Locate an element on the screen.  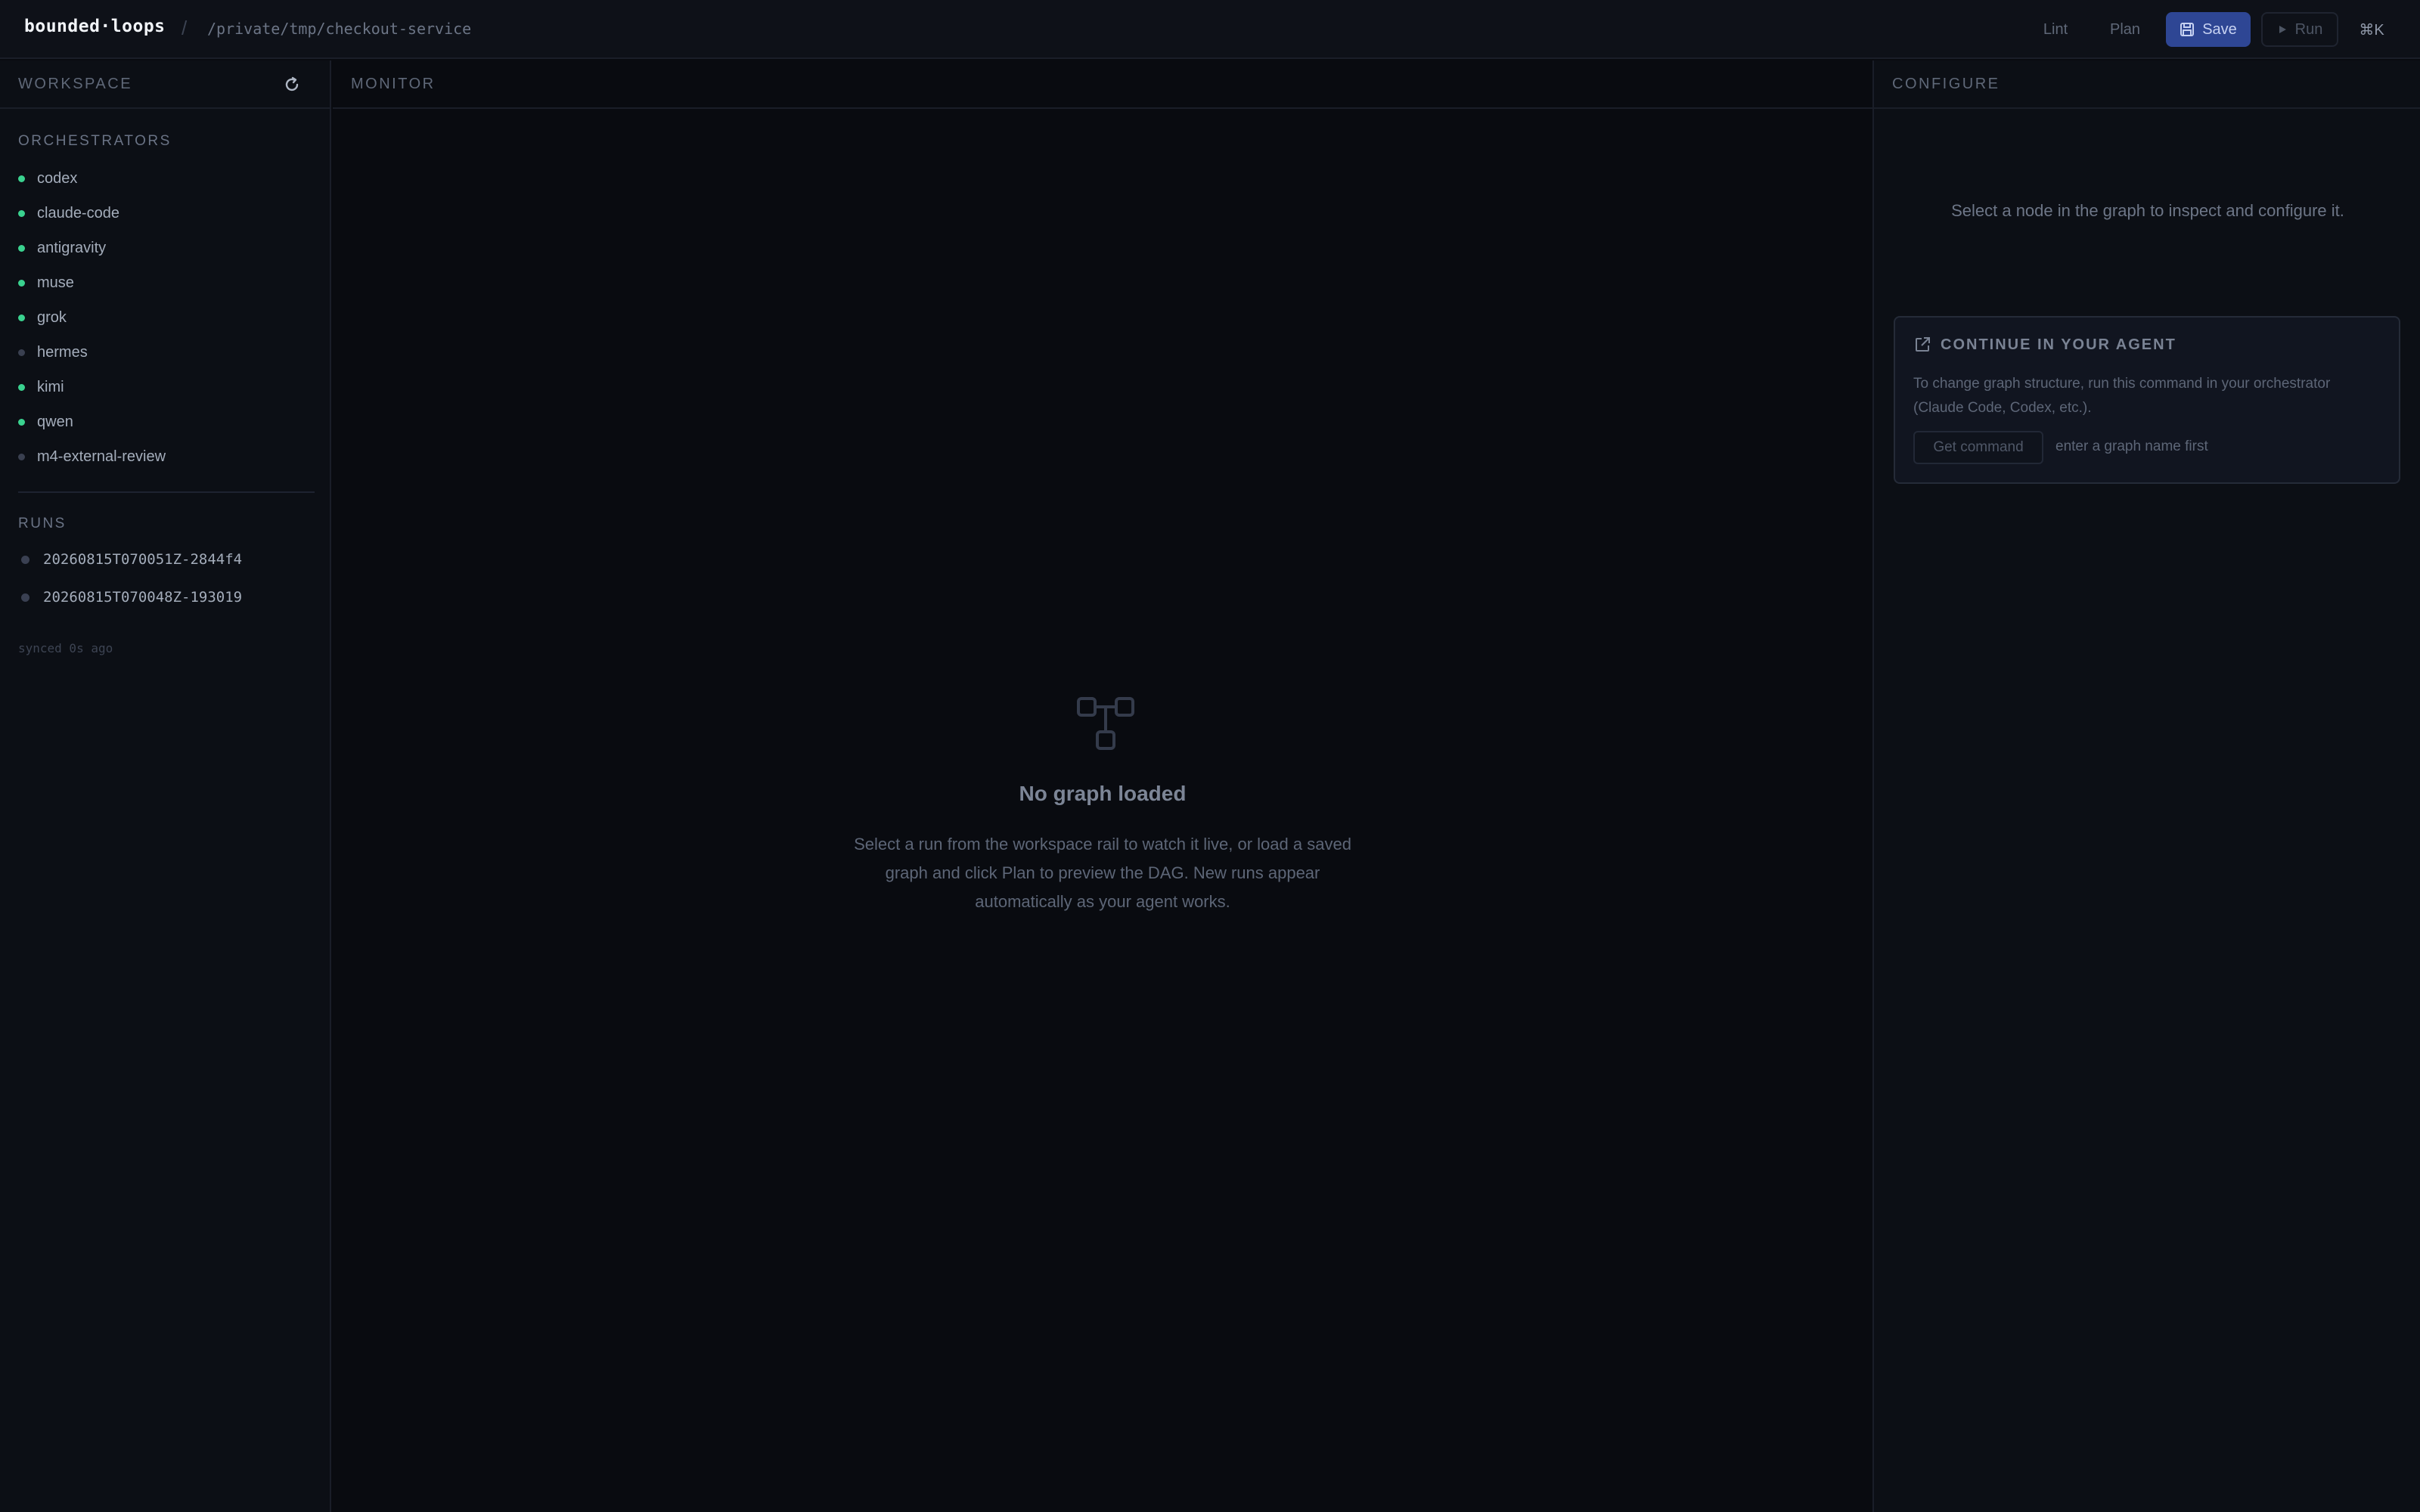
orchestrator-item: muse is located at coordinates (46, 283).